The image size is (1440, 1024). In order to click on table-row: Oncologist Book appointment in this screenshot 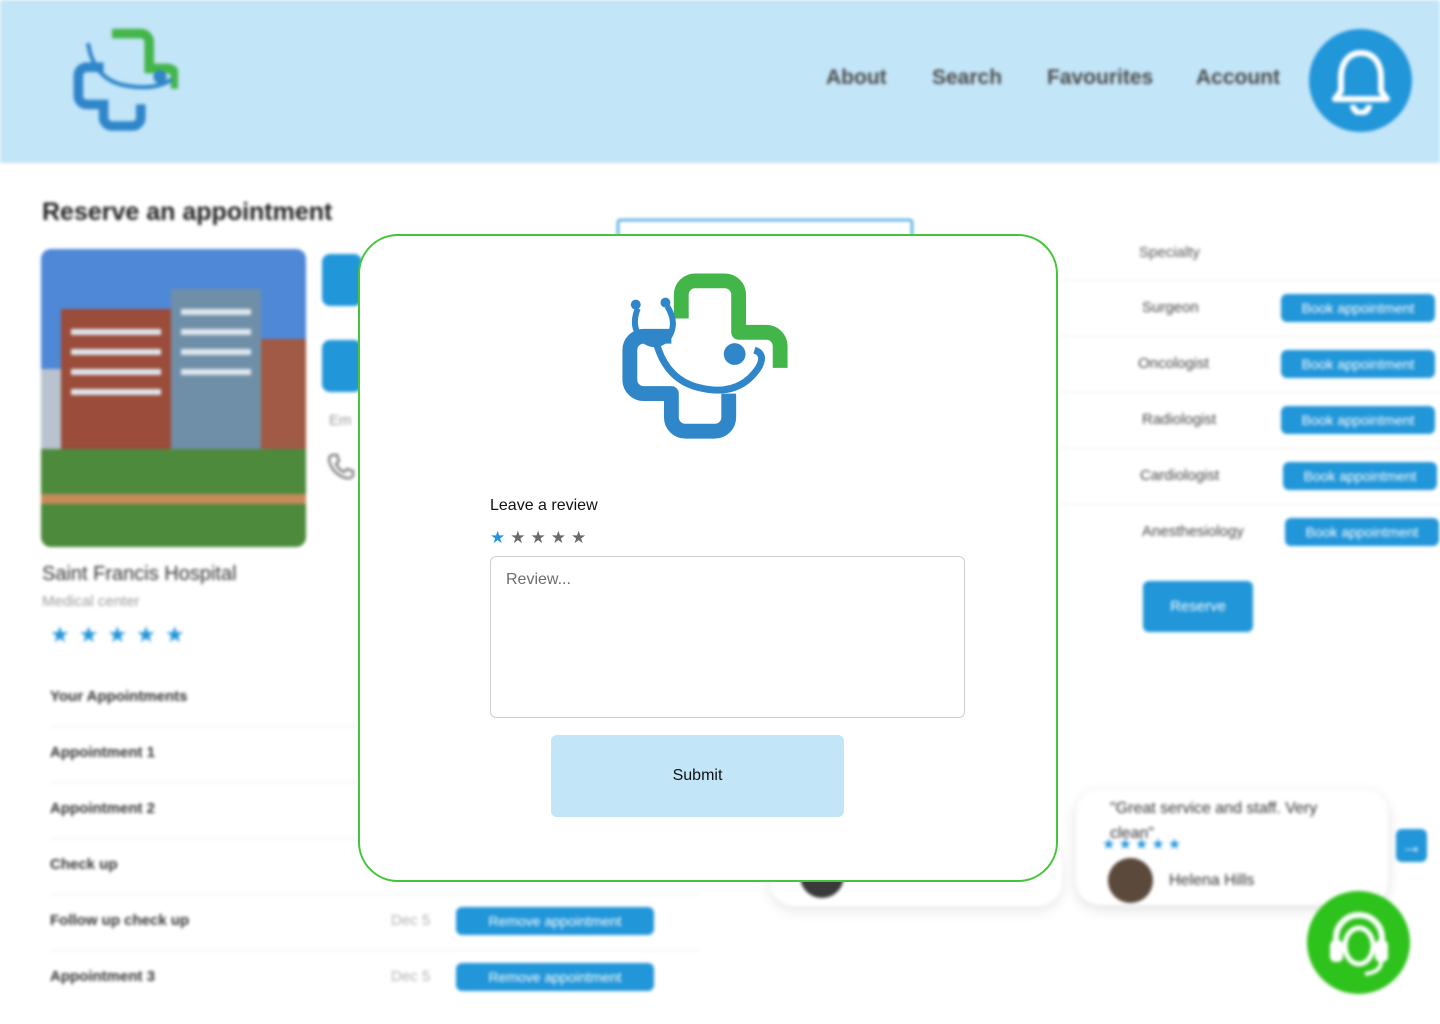, I will do `click(1250, 364)`.